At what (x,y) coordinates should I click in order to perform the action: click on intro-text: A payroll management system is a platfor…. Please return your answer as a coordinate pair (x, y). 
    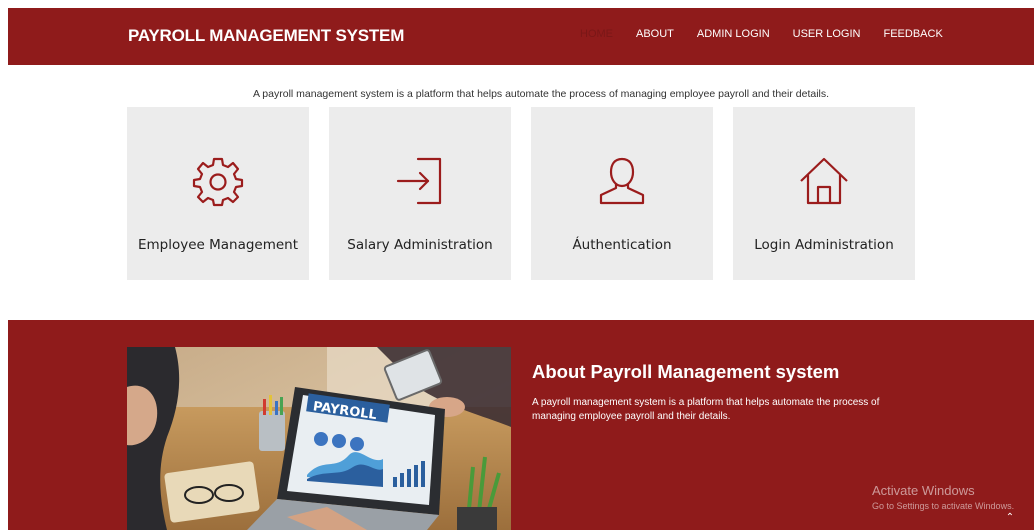
    Looking at the image, I should click on (541, 94).